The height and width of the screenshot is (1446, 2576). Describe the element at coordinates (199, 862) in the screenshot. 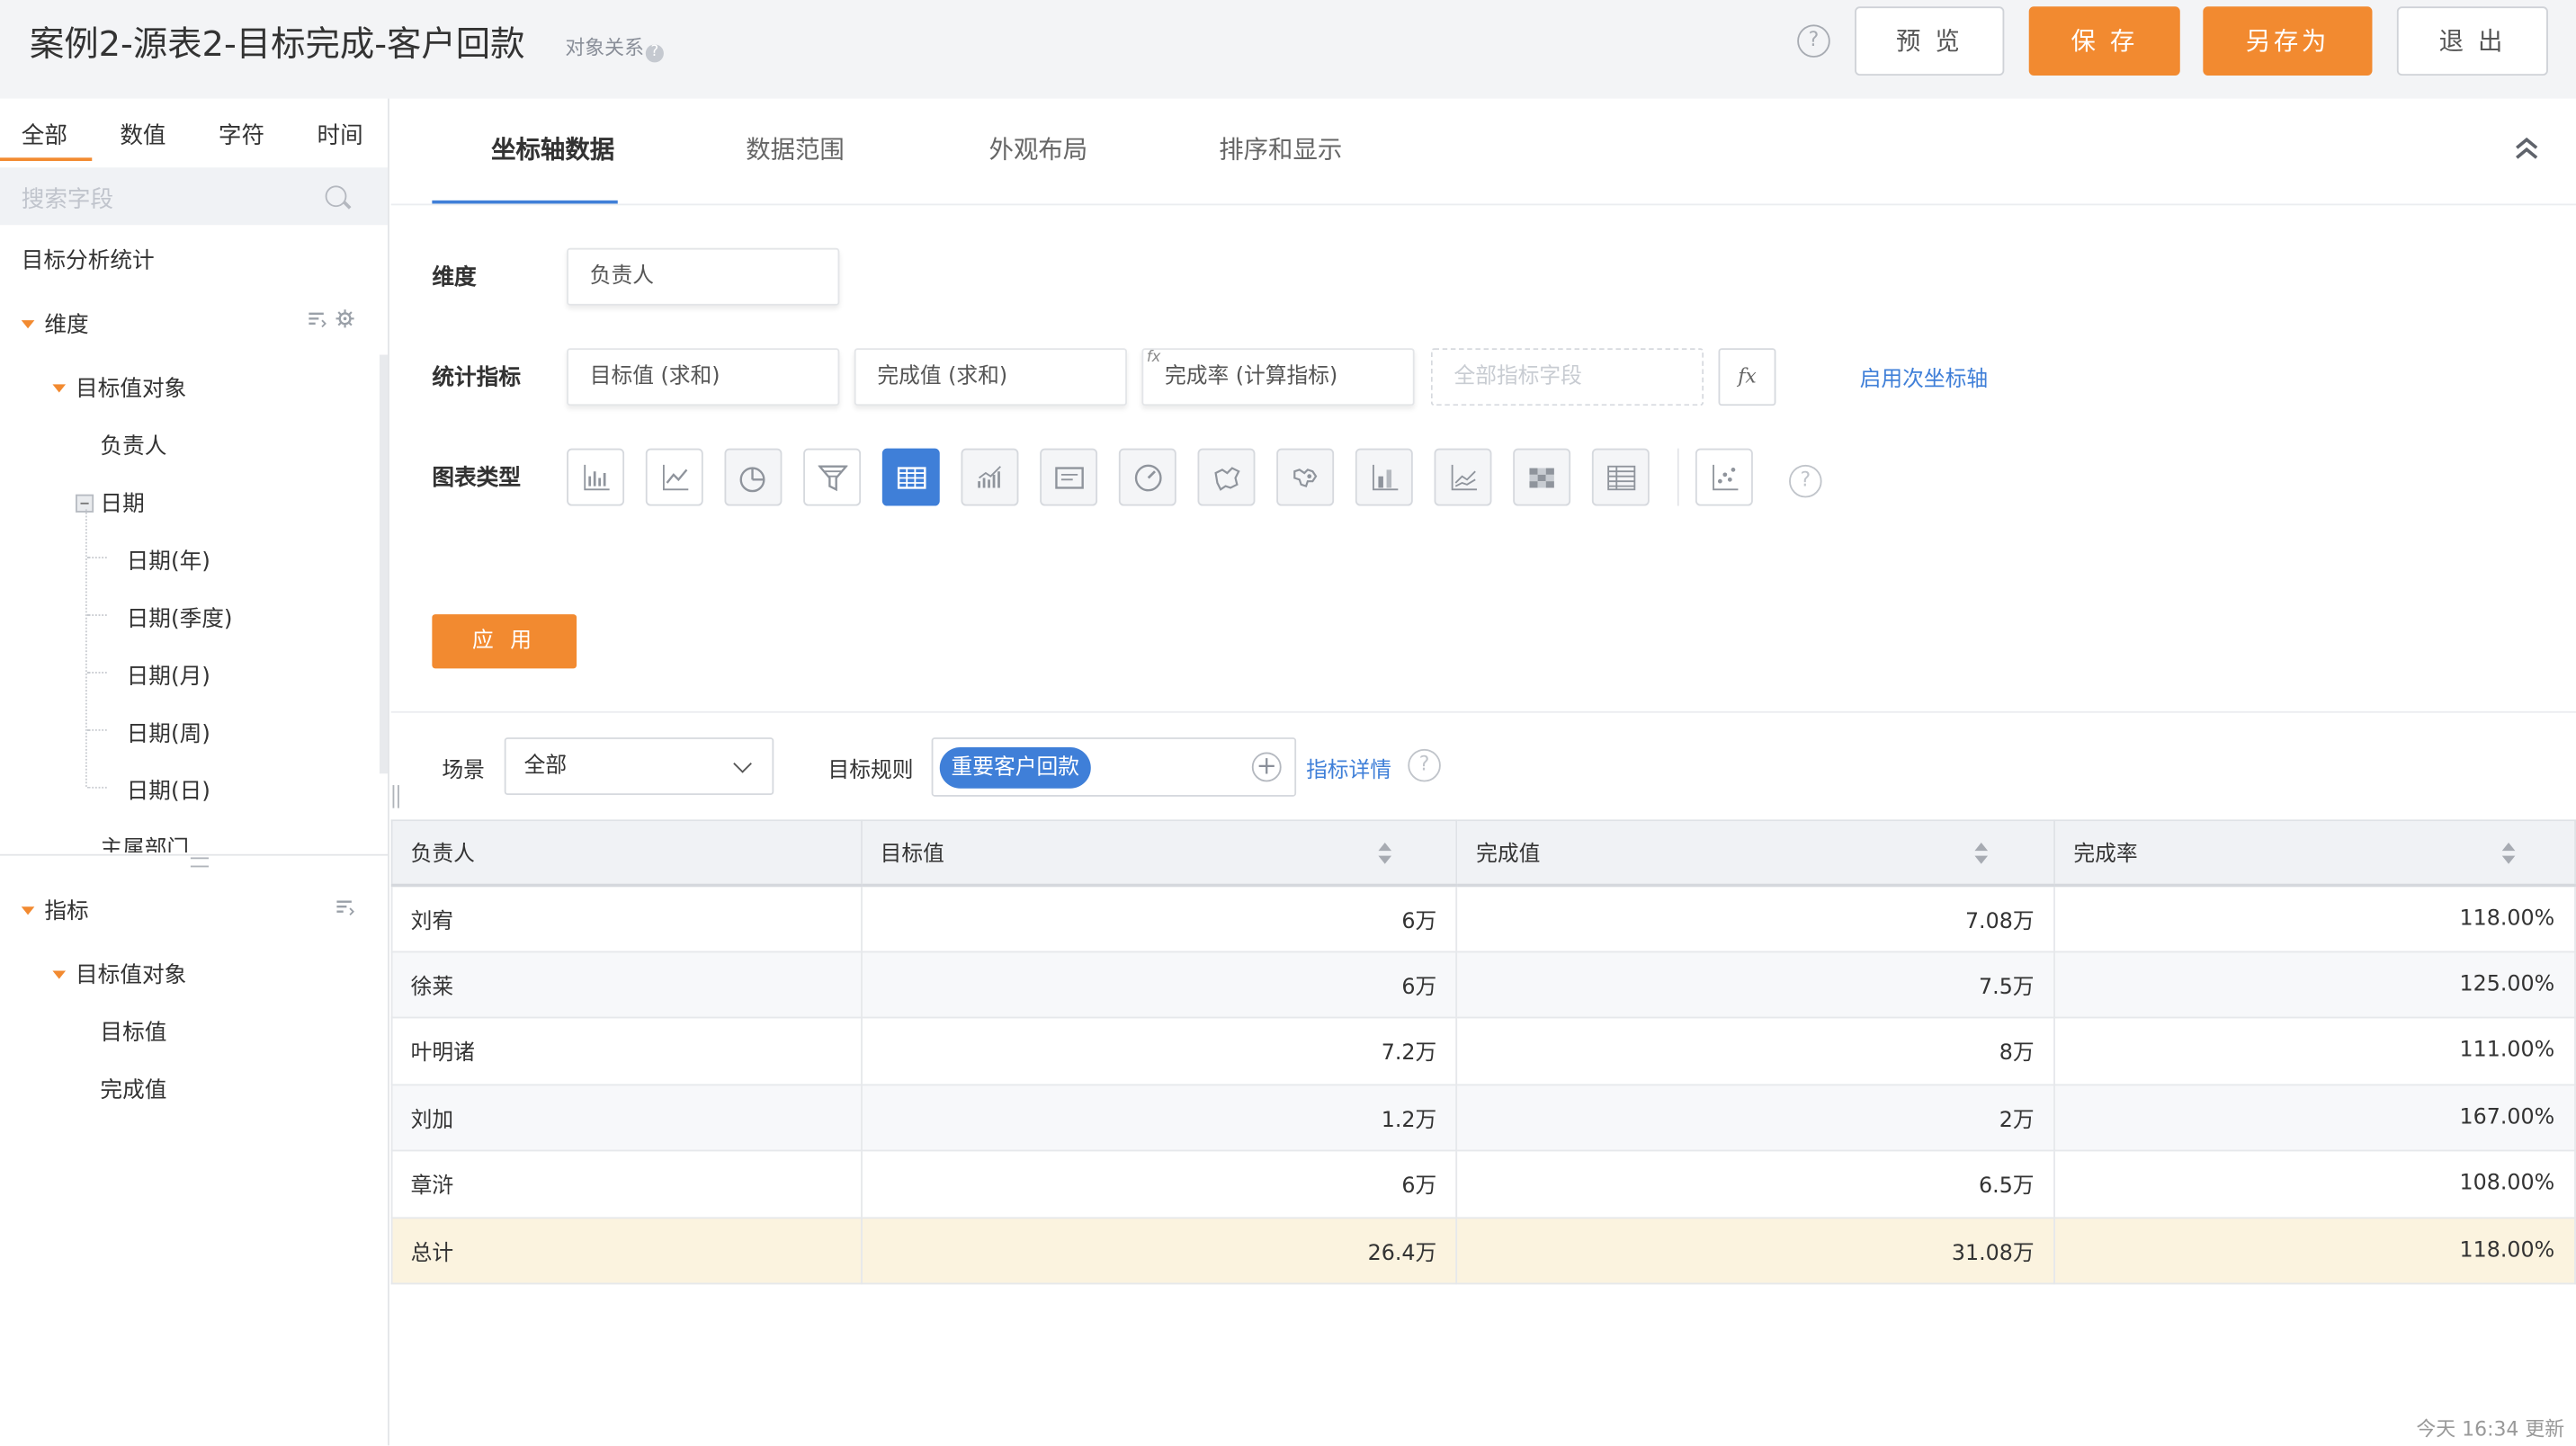

I see `resize-handle-icon` at that location.